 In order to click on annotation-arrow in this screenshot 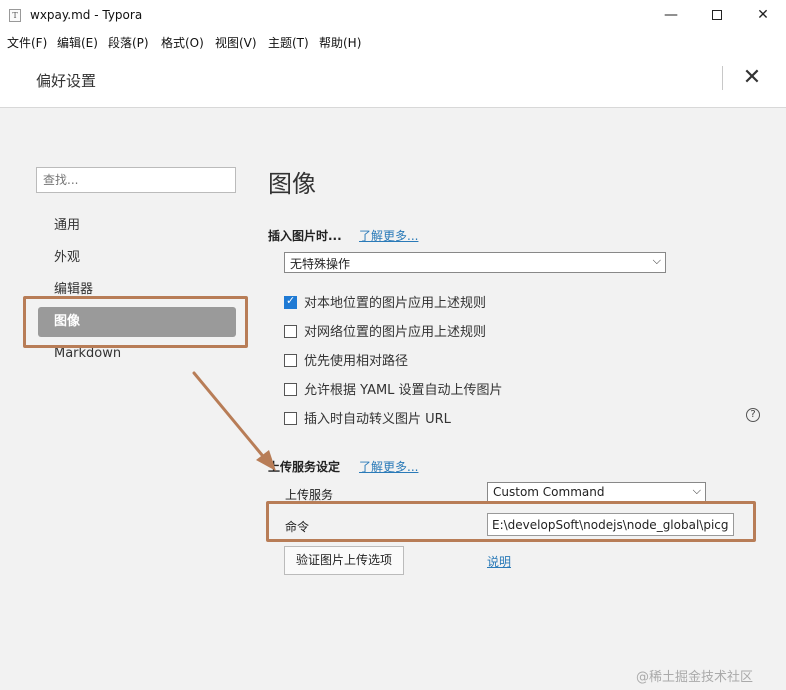, I will do `click(234, 421)`.